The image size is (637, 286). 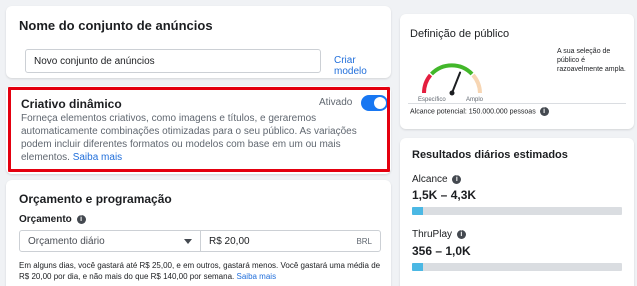 I want to click on metric-label-reach: Alcance i, so click(x=437, y=179).